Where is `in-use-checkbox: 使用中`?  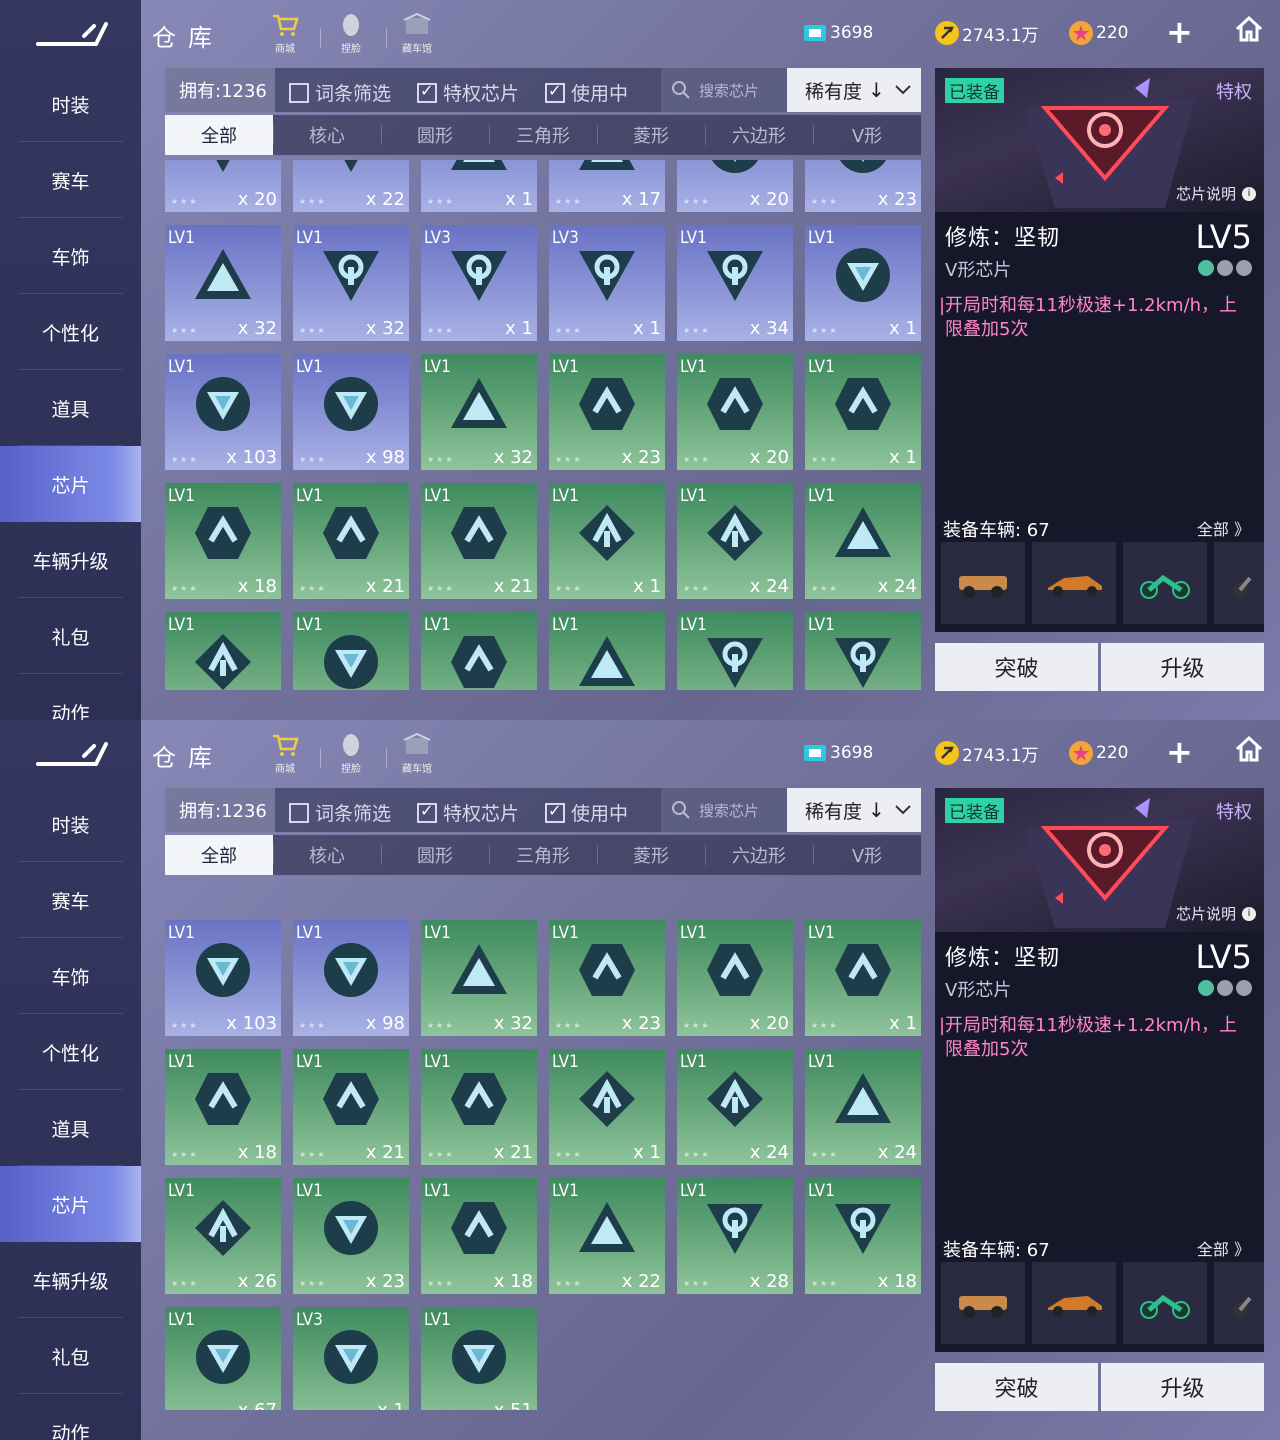 in-use-checkbox: 使用中 is located at coordinates (586, 92).